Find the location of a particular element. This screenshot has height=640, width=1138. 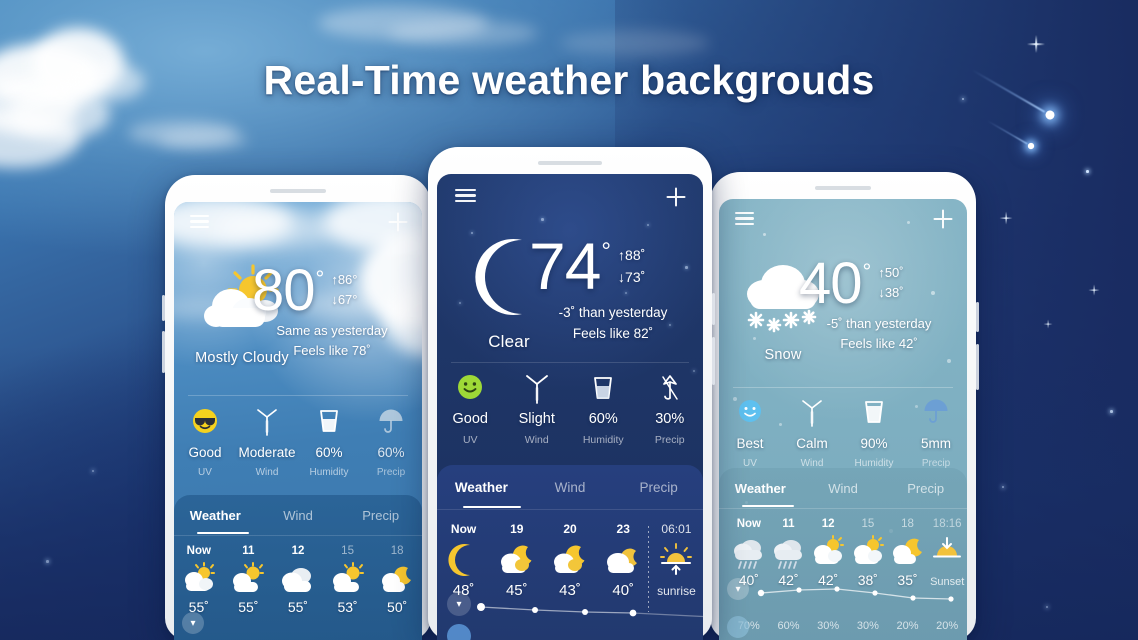

hour-item: Now 48˚ is located at coordinates (463, 560).